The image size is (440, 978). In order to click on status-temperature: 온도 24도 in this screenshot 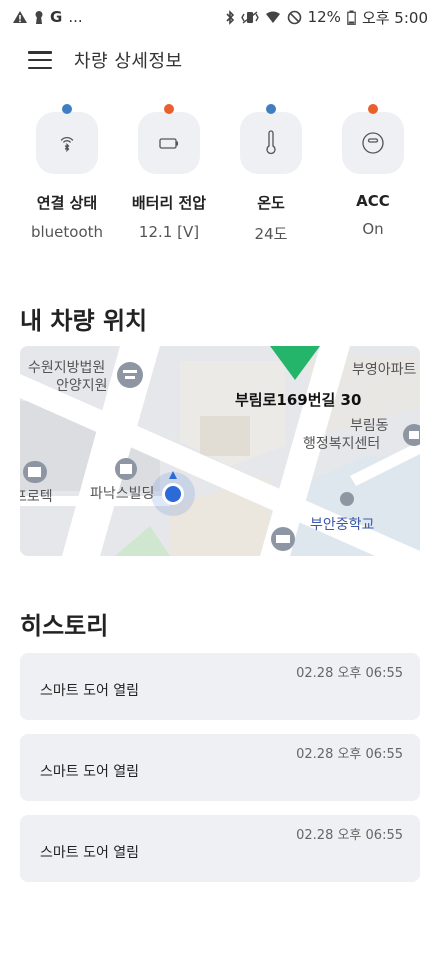, I will do `click(271, 174)`.